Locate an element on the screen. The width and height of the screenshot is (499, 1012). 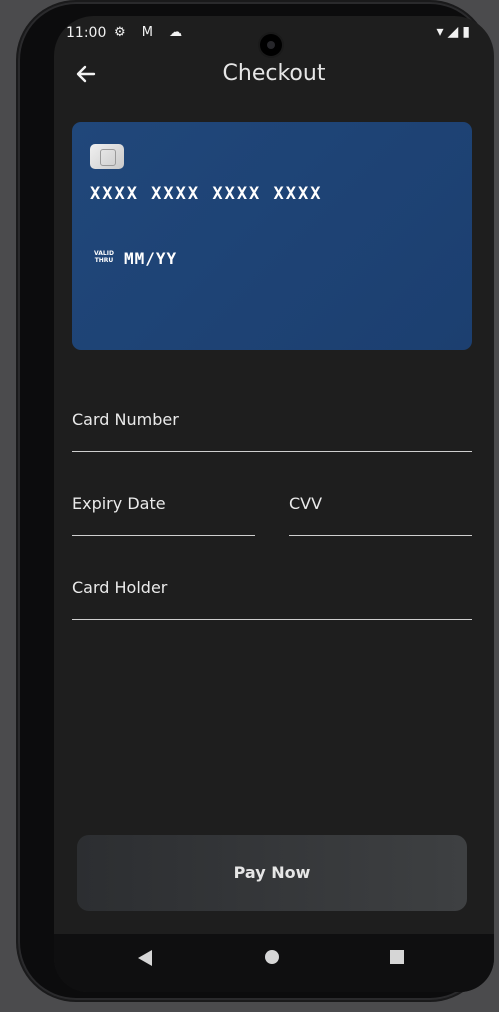
nav-recents-icon is located at coordinates (397, 957).